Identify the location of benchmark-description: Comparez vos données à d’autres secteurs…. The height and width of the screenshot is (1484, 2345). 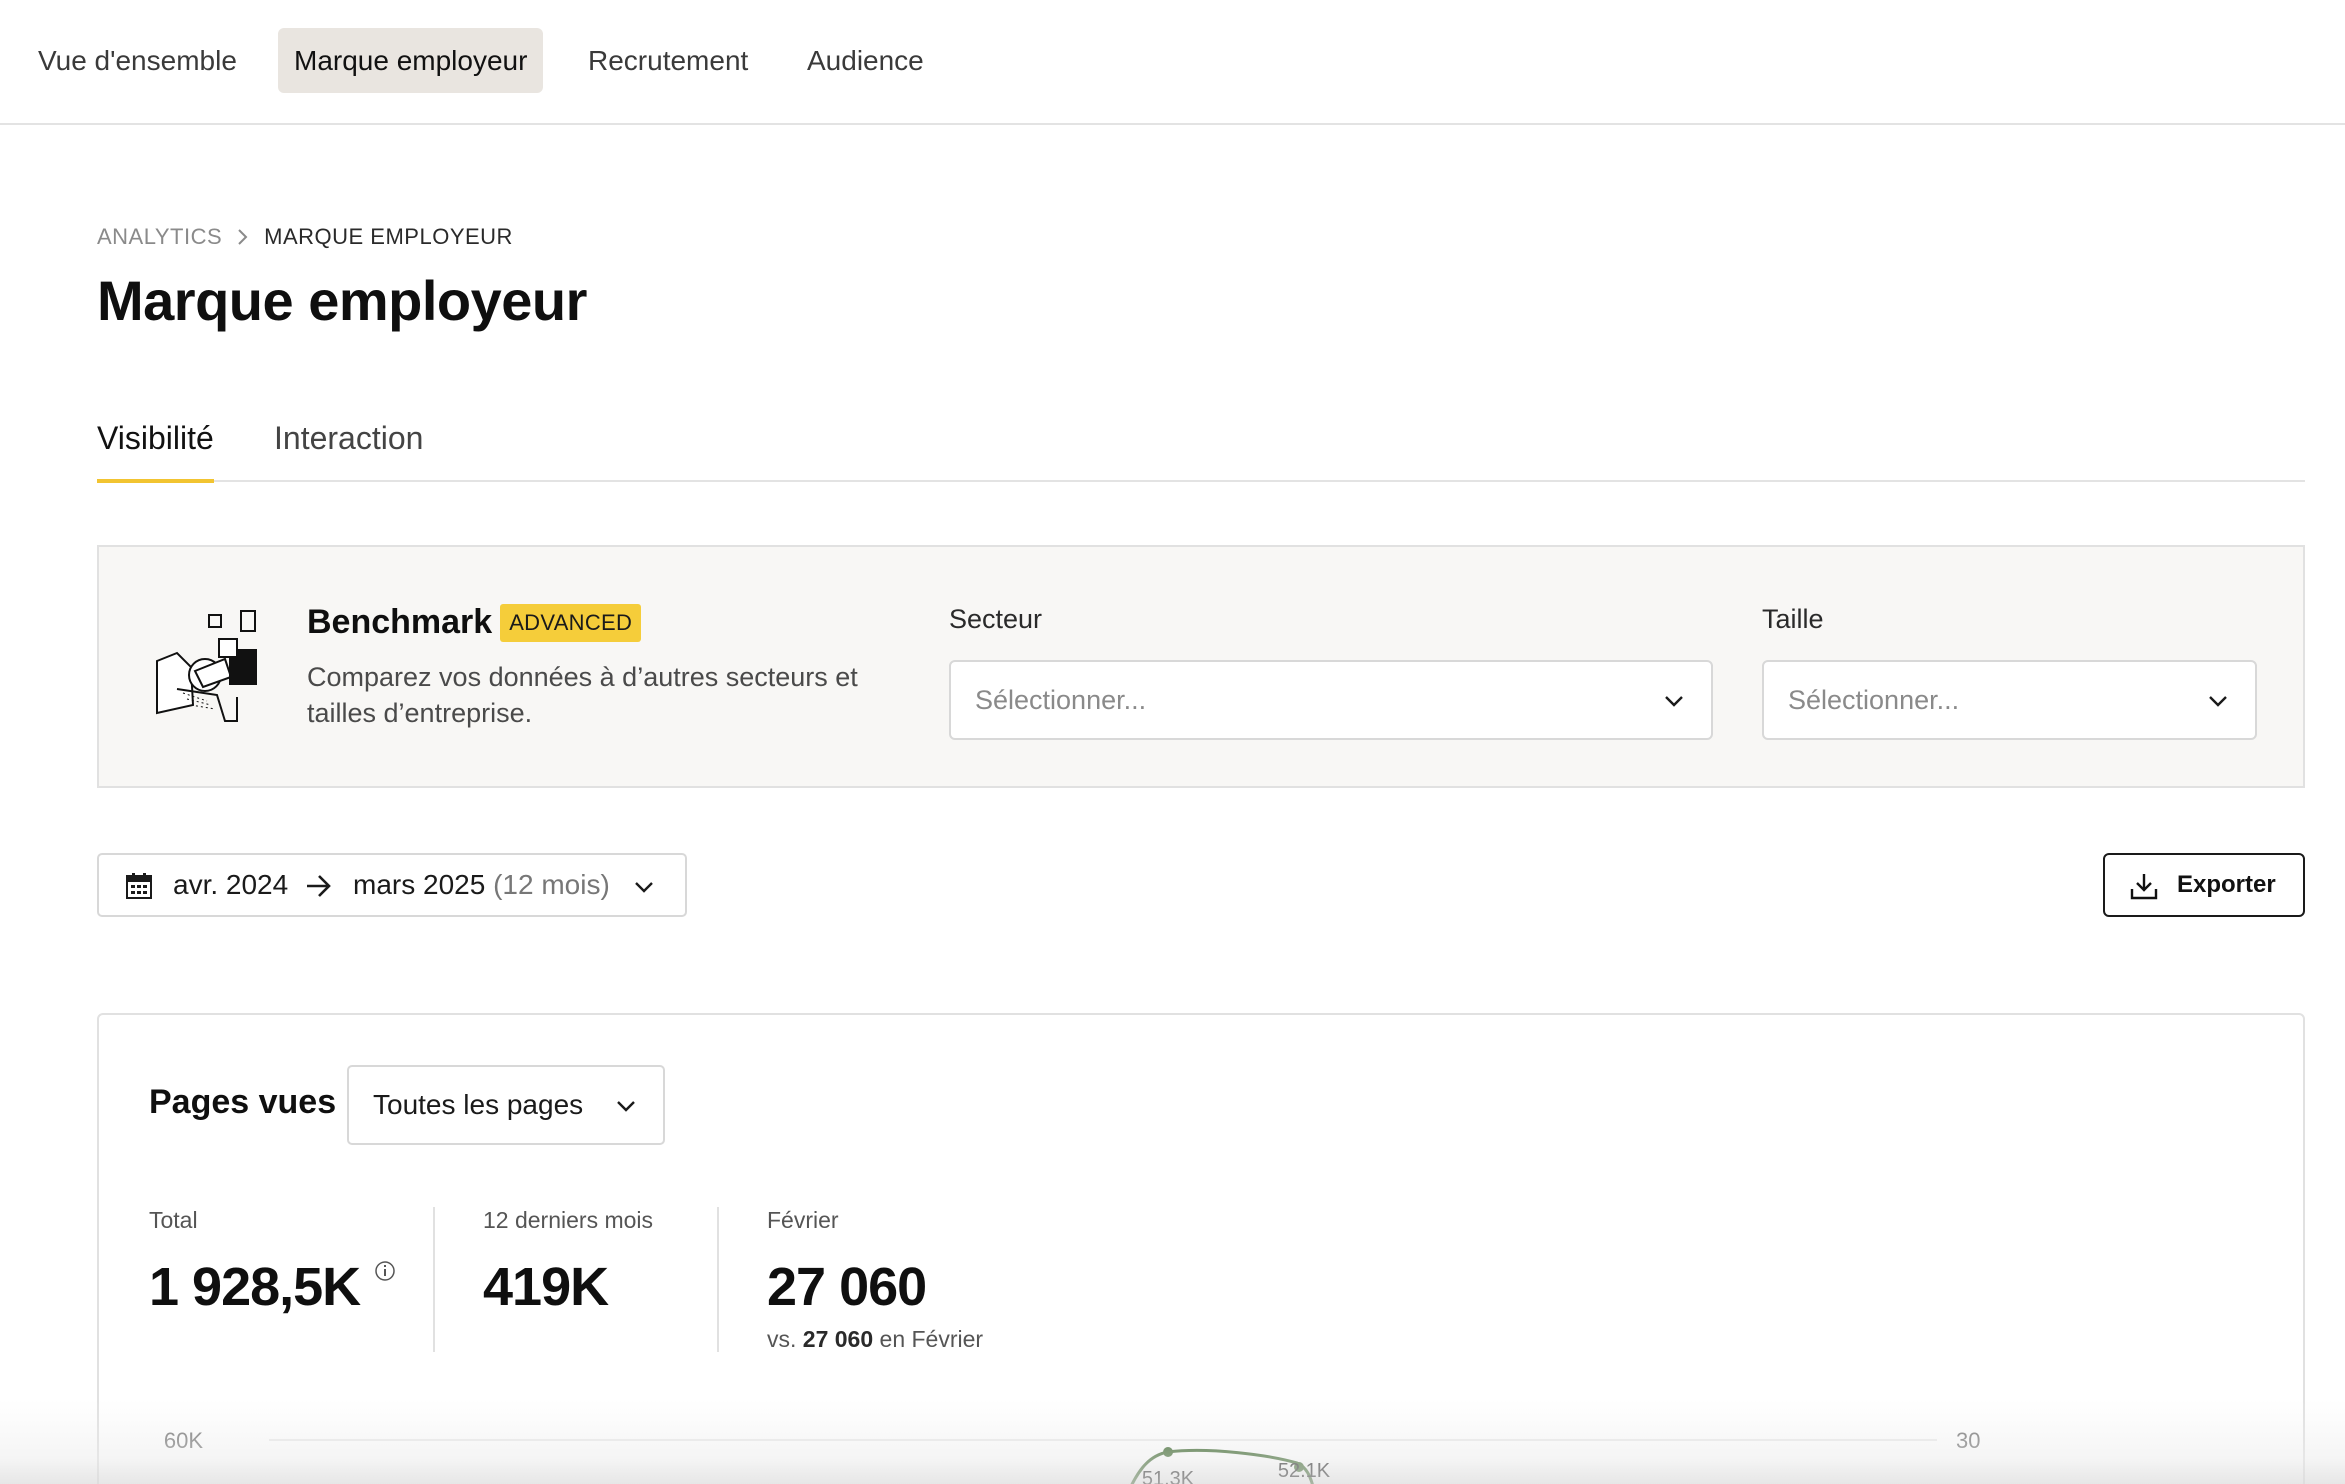
(582, 695).